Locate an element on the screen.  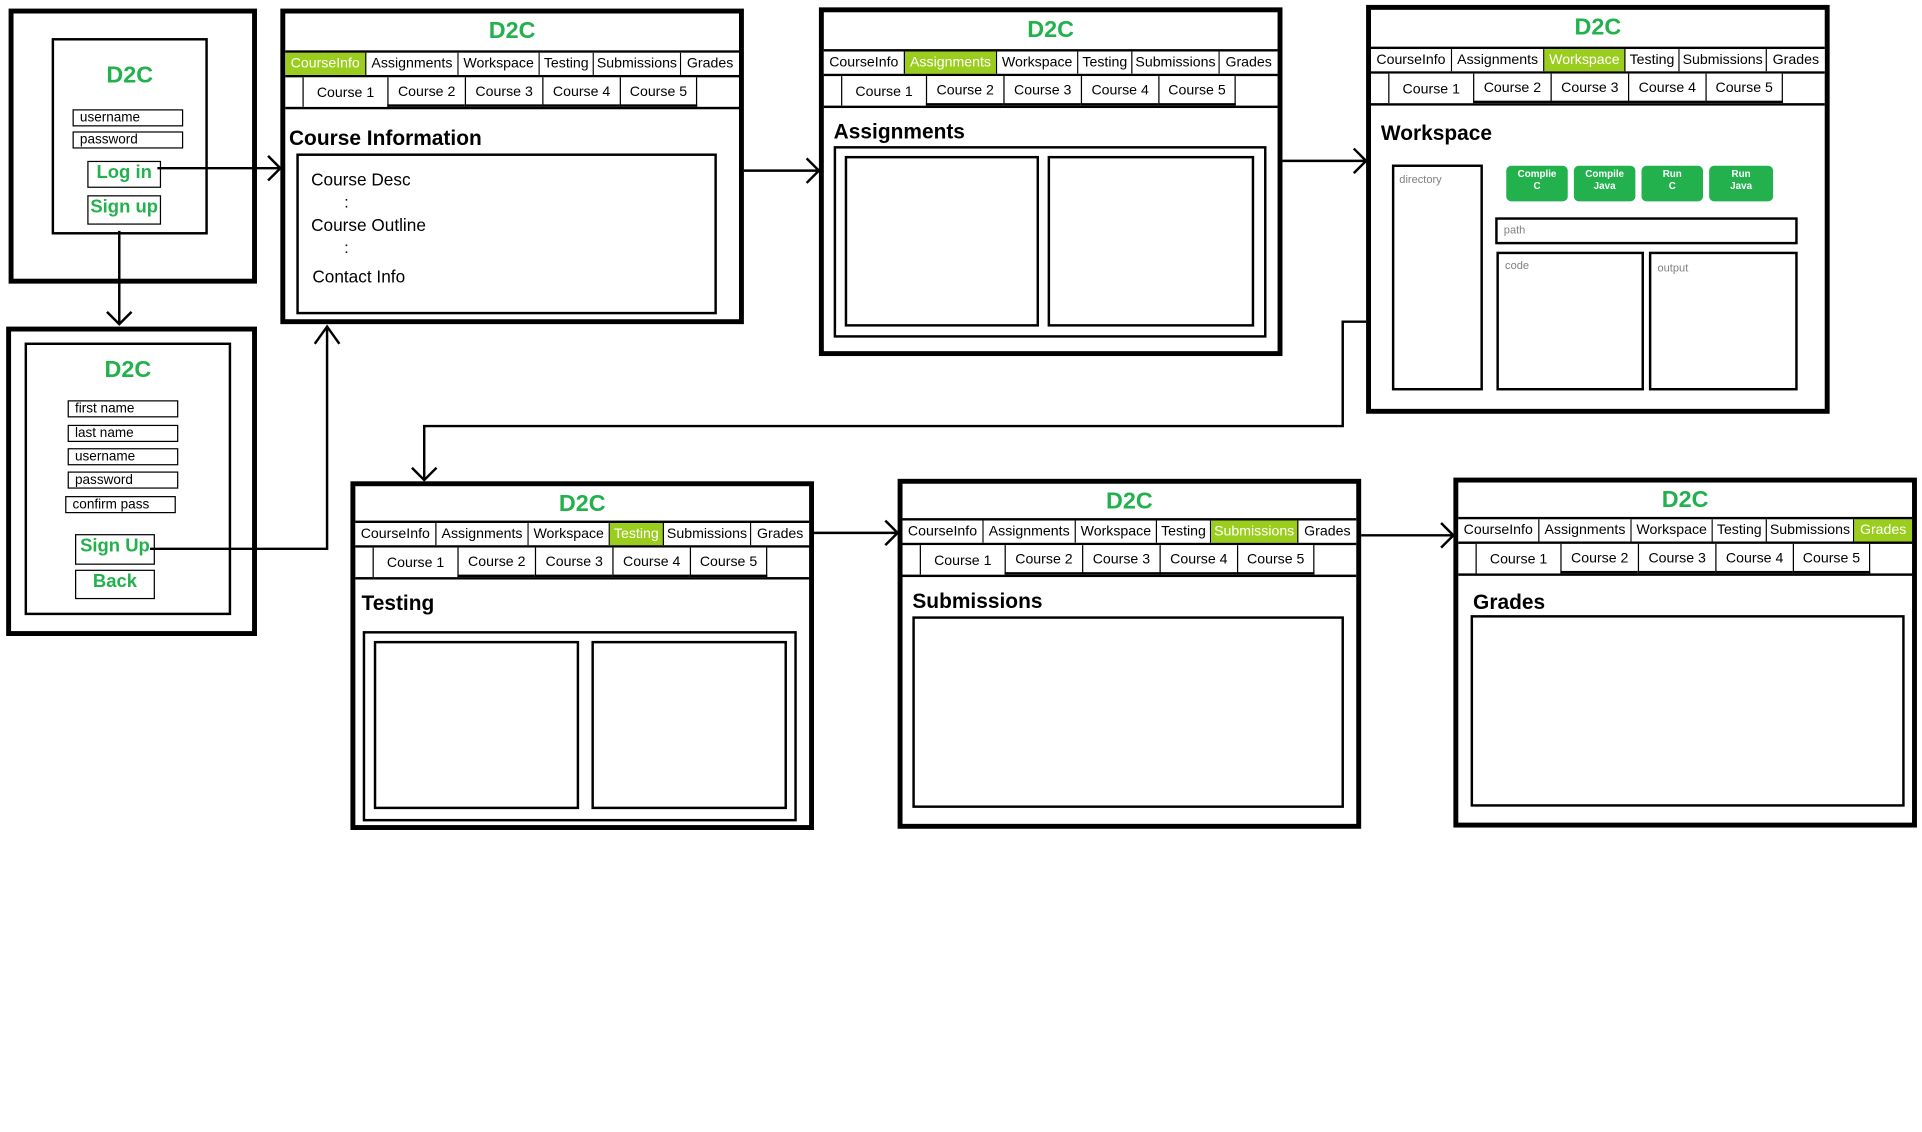
arrow-signup-to-courseinfo is located at coordinates (245, 437).